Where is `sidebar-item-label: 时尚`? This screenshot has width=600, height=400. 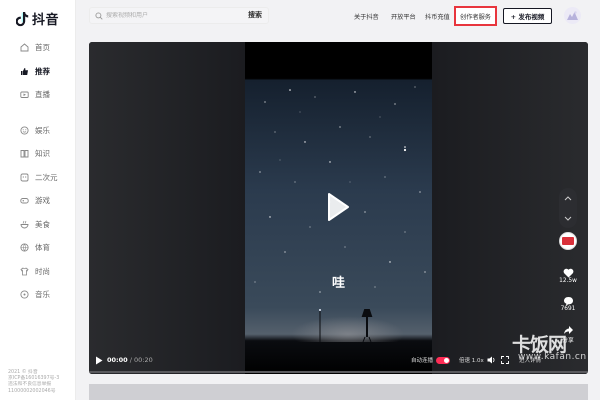
sidebar-item-label: 时尚 is located at coordinates (42, 271).